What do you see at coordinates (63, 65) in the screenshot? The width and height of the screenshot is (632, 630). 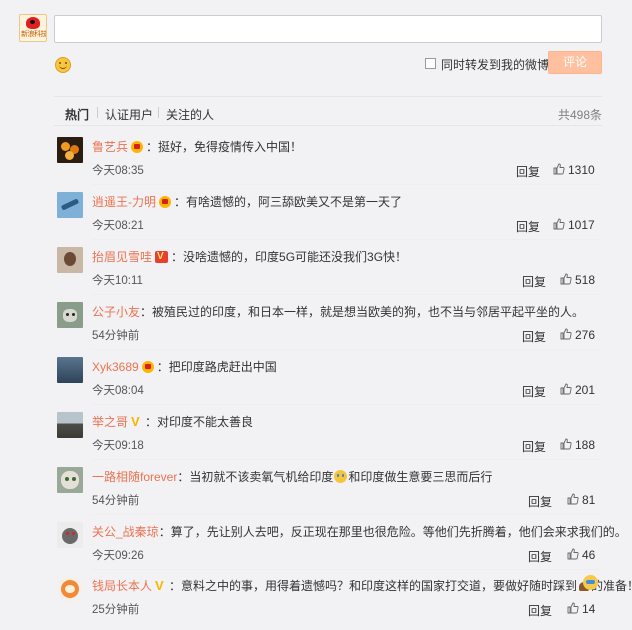 I see `smile-icon` at bounding box center [63, 65].